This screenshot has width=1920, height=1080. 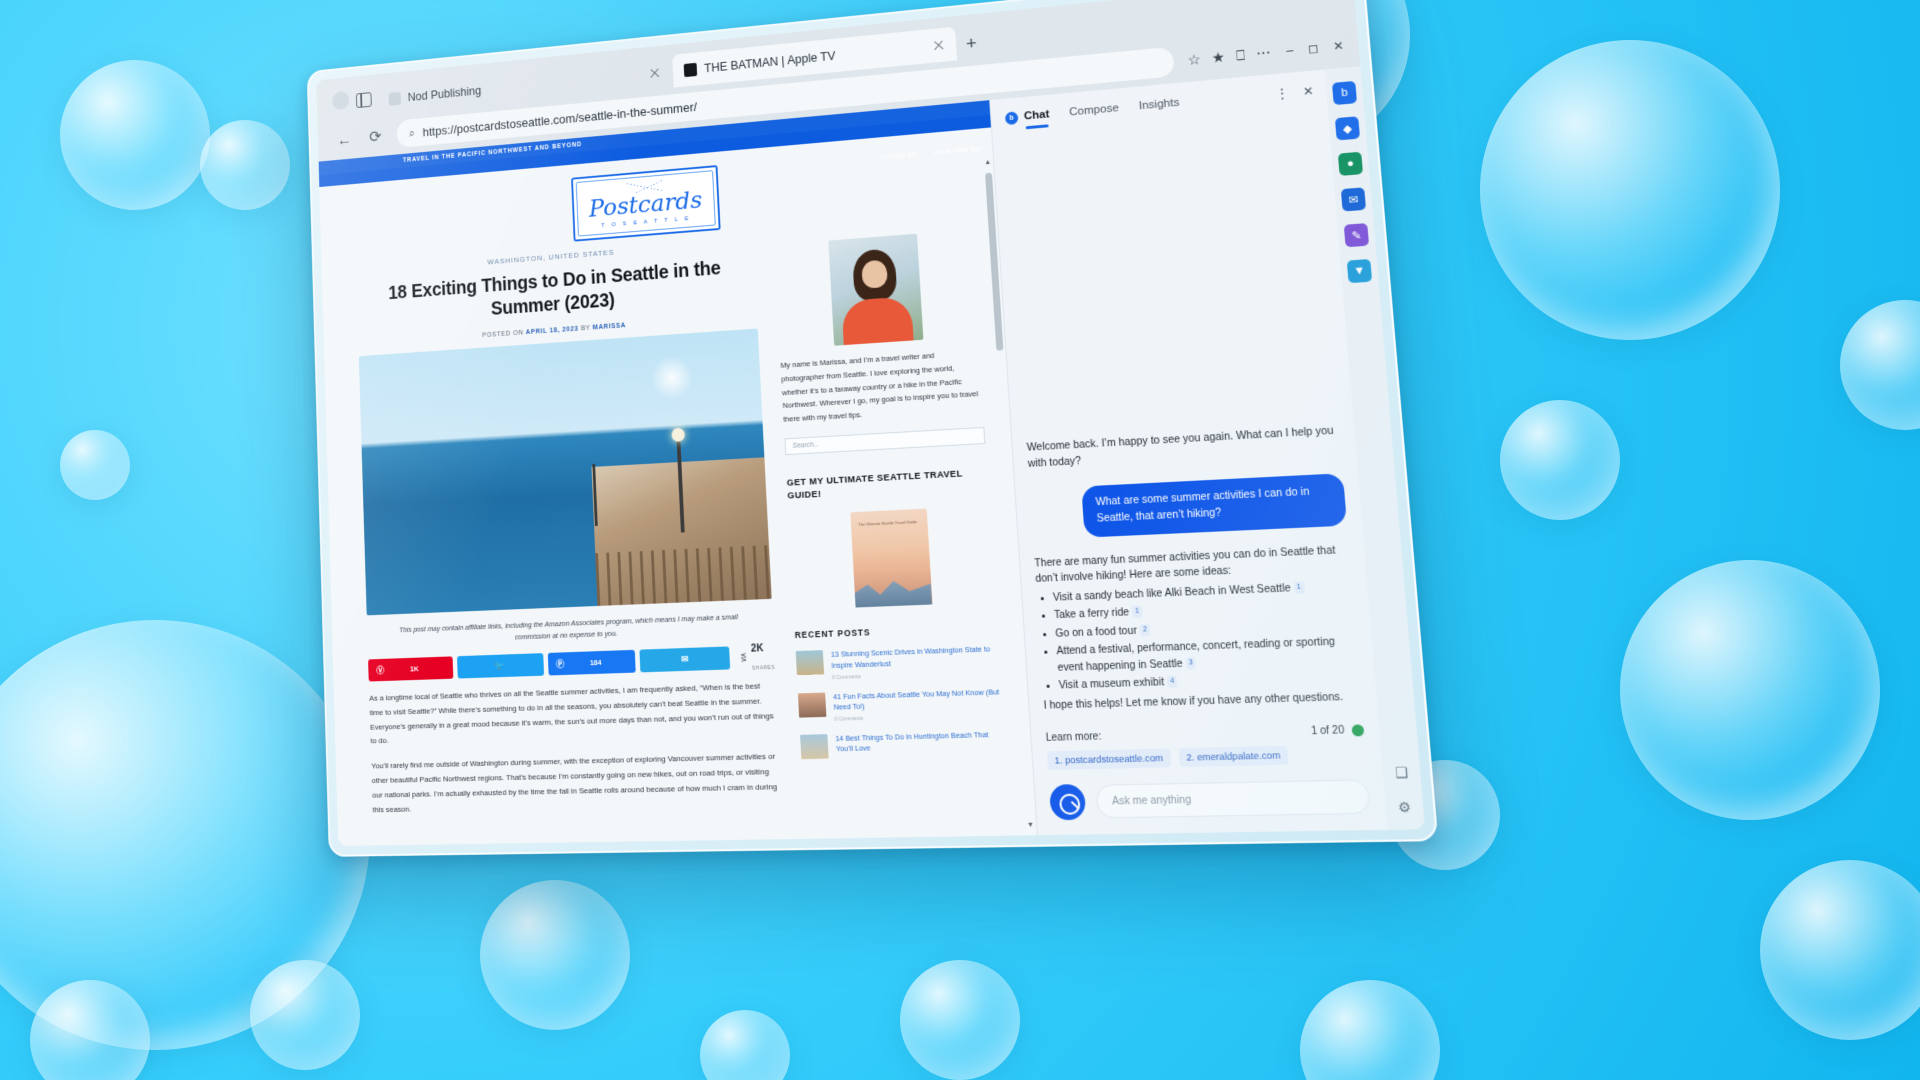 I want to click on collections-icon: ⎕, so click(x=1240, y=55).